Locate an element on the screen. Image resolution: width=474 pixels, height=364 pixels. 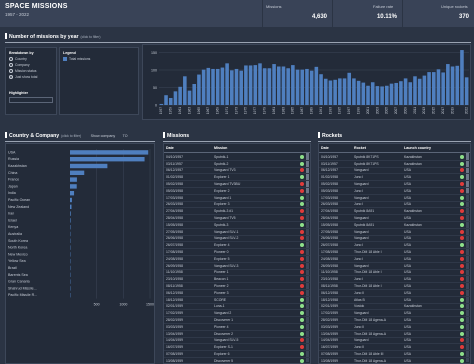
table-row: 02/01/1959 Vostok Kazakhstan is located at coordinates (394, 307).